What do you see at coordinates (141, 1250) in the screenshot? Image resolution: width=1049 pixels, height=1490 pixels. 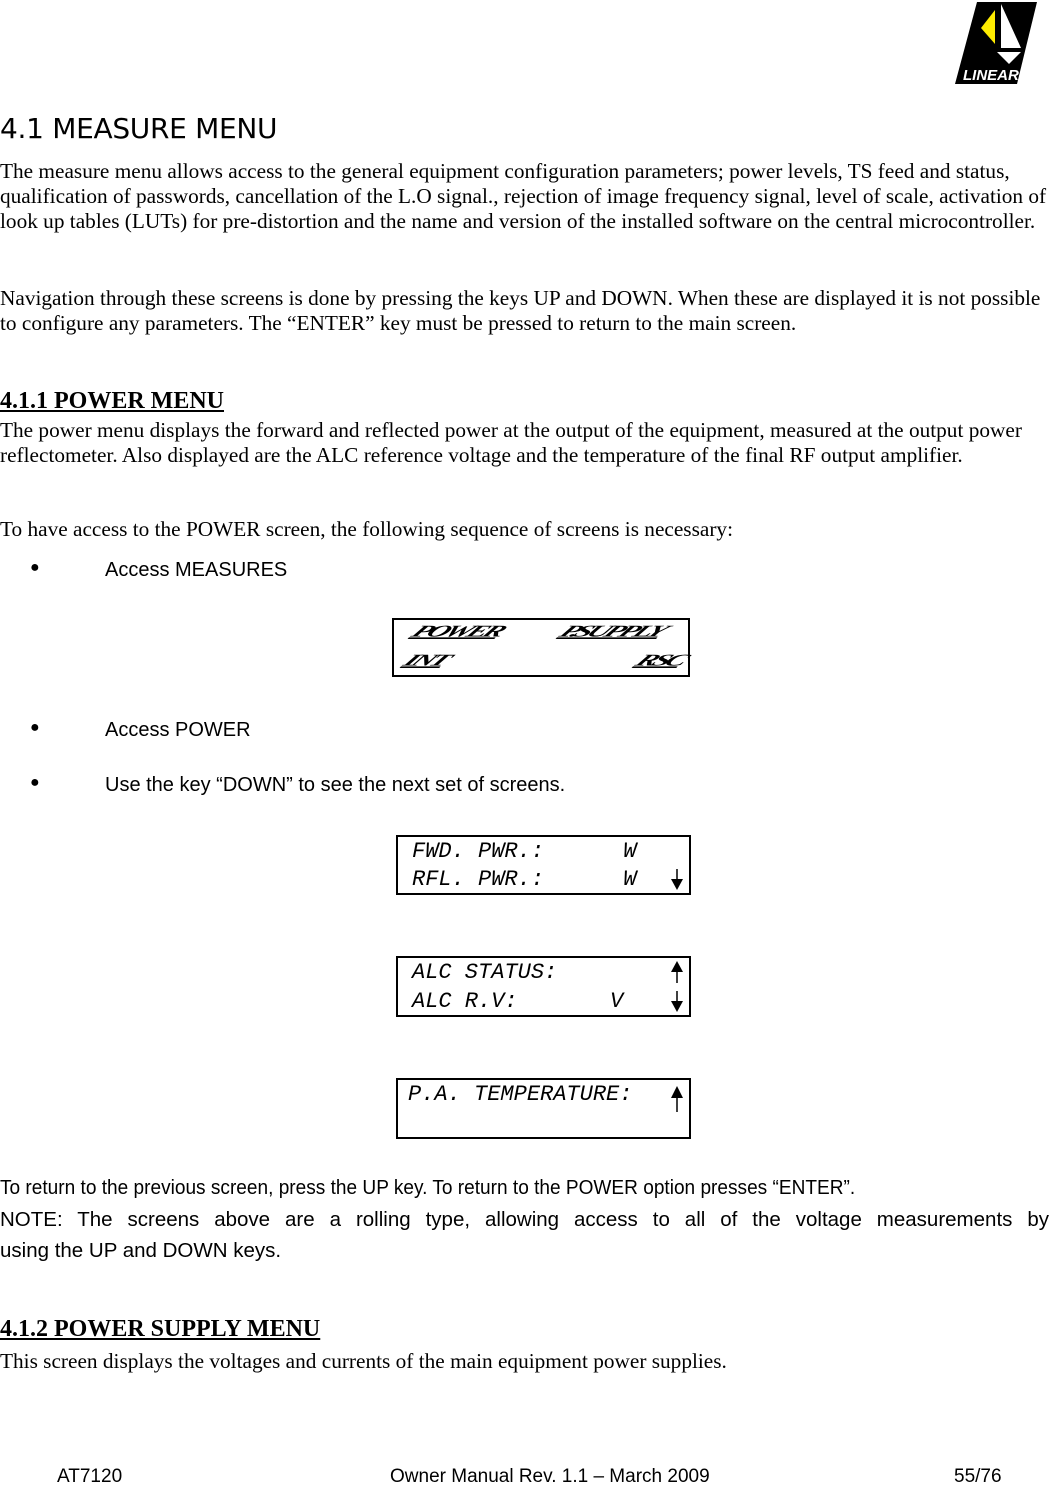 I see `note-line-2: using the UP and DOWN keys.` at bounding box center [141, 1250].